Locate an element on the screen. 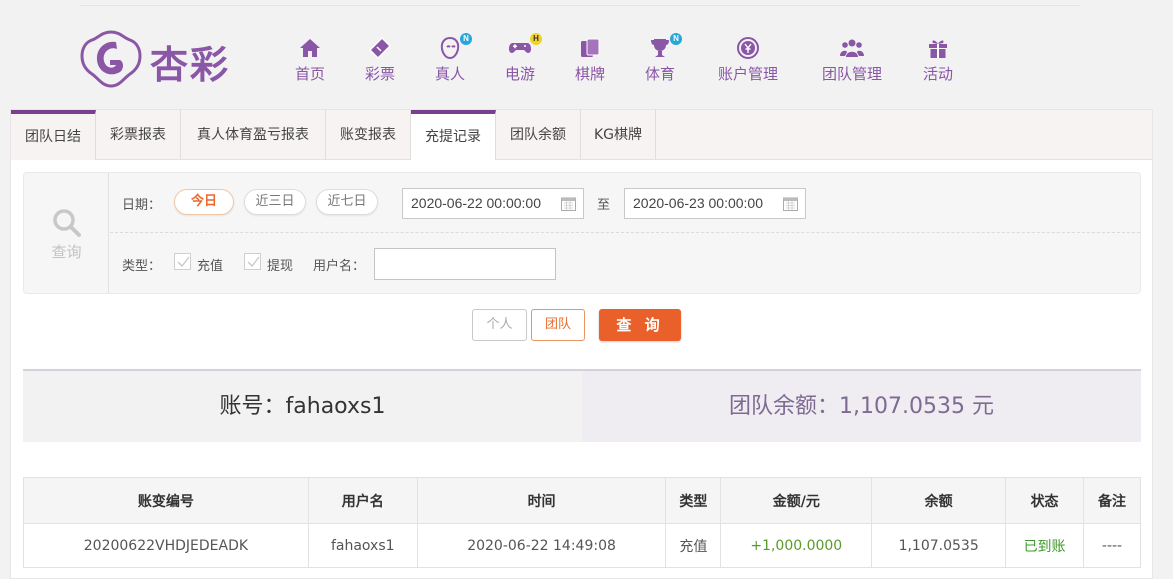 The height and width of the screenshot is (579, 1173). account-name: 账号：fahaoxs1 is located at coordinates (302, 406).